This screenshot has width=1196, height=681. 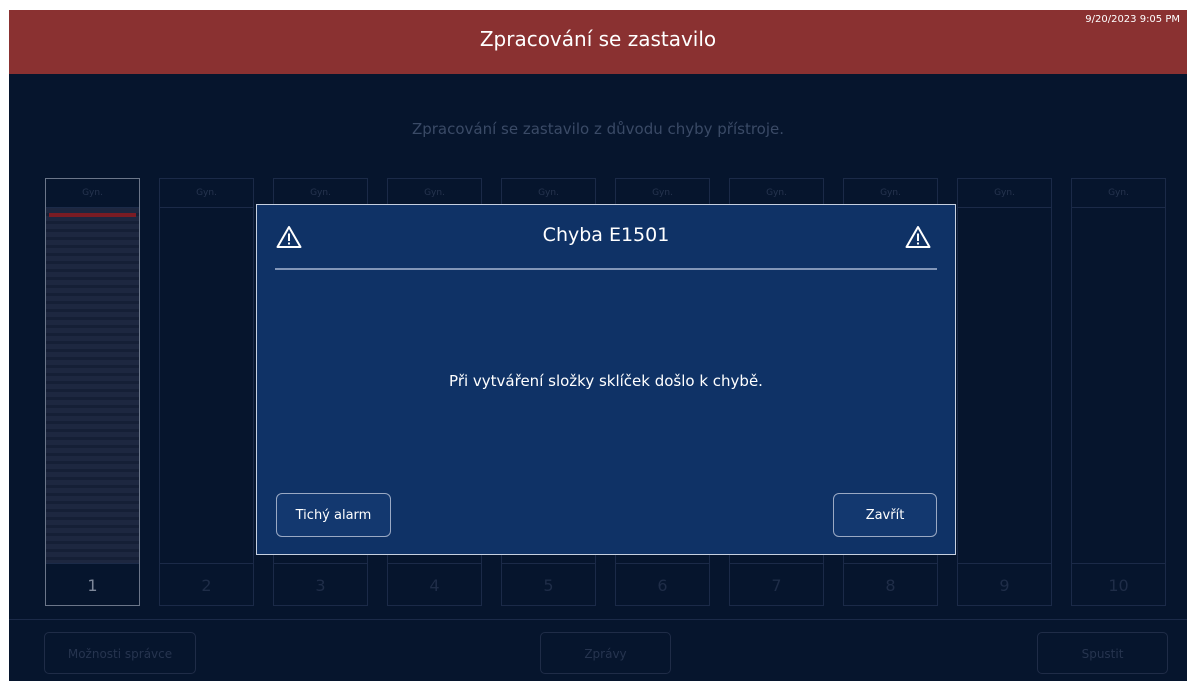 What do you see at coordinates (1102, 653) in the screenshot?
I see `start-button: Spustit` at bounding box center [1102, 653].